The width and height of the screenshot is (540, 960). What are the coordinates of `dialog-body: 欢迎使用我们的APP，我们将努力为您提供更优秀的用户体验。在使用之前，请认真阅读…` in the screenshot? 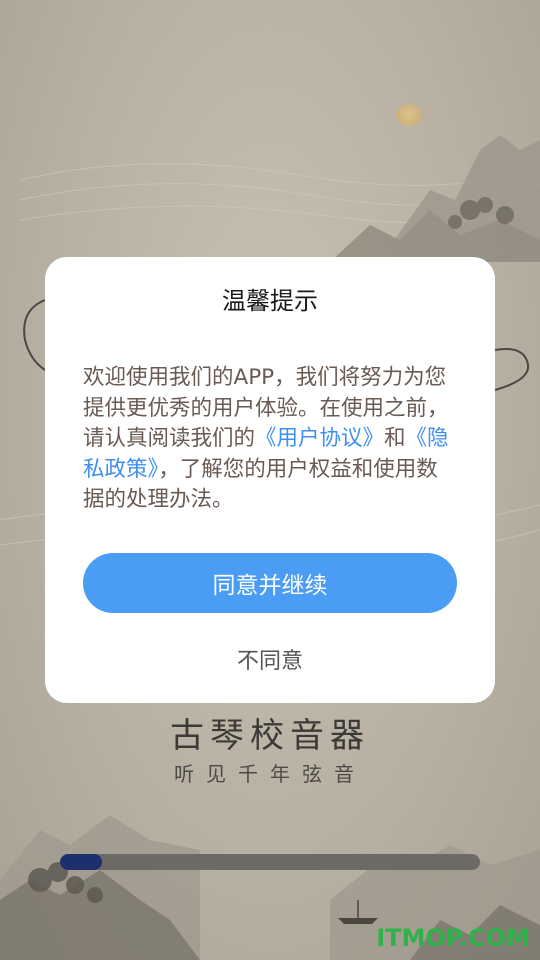 It's located at (271, 439).